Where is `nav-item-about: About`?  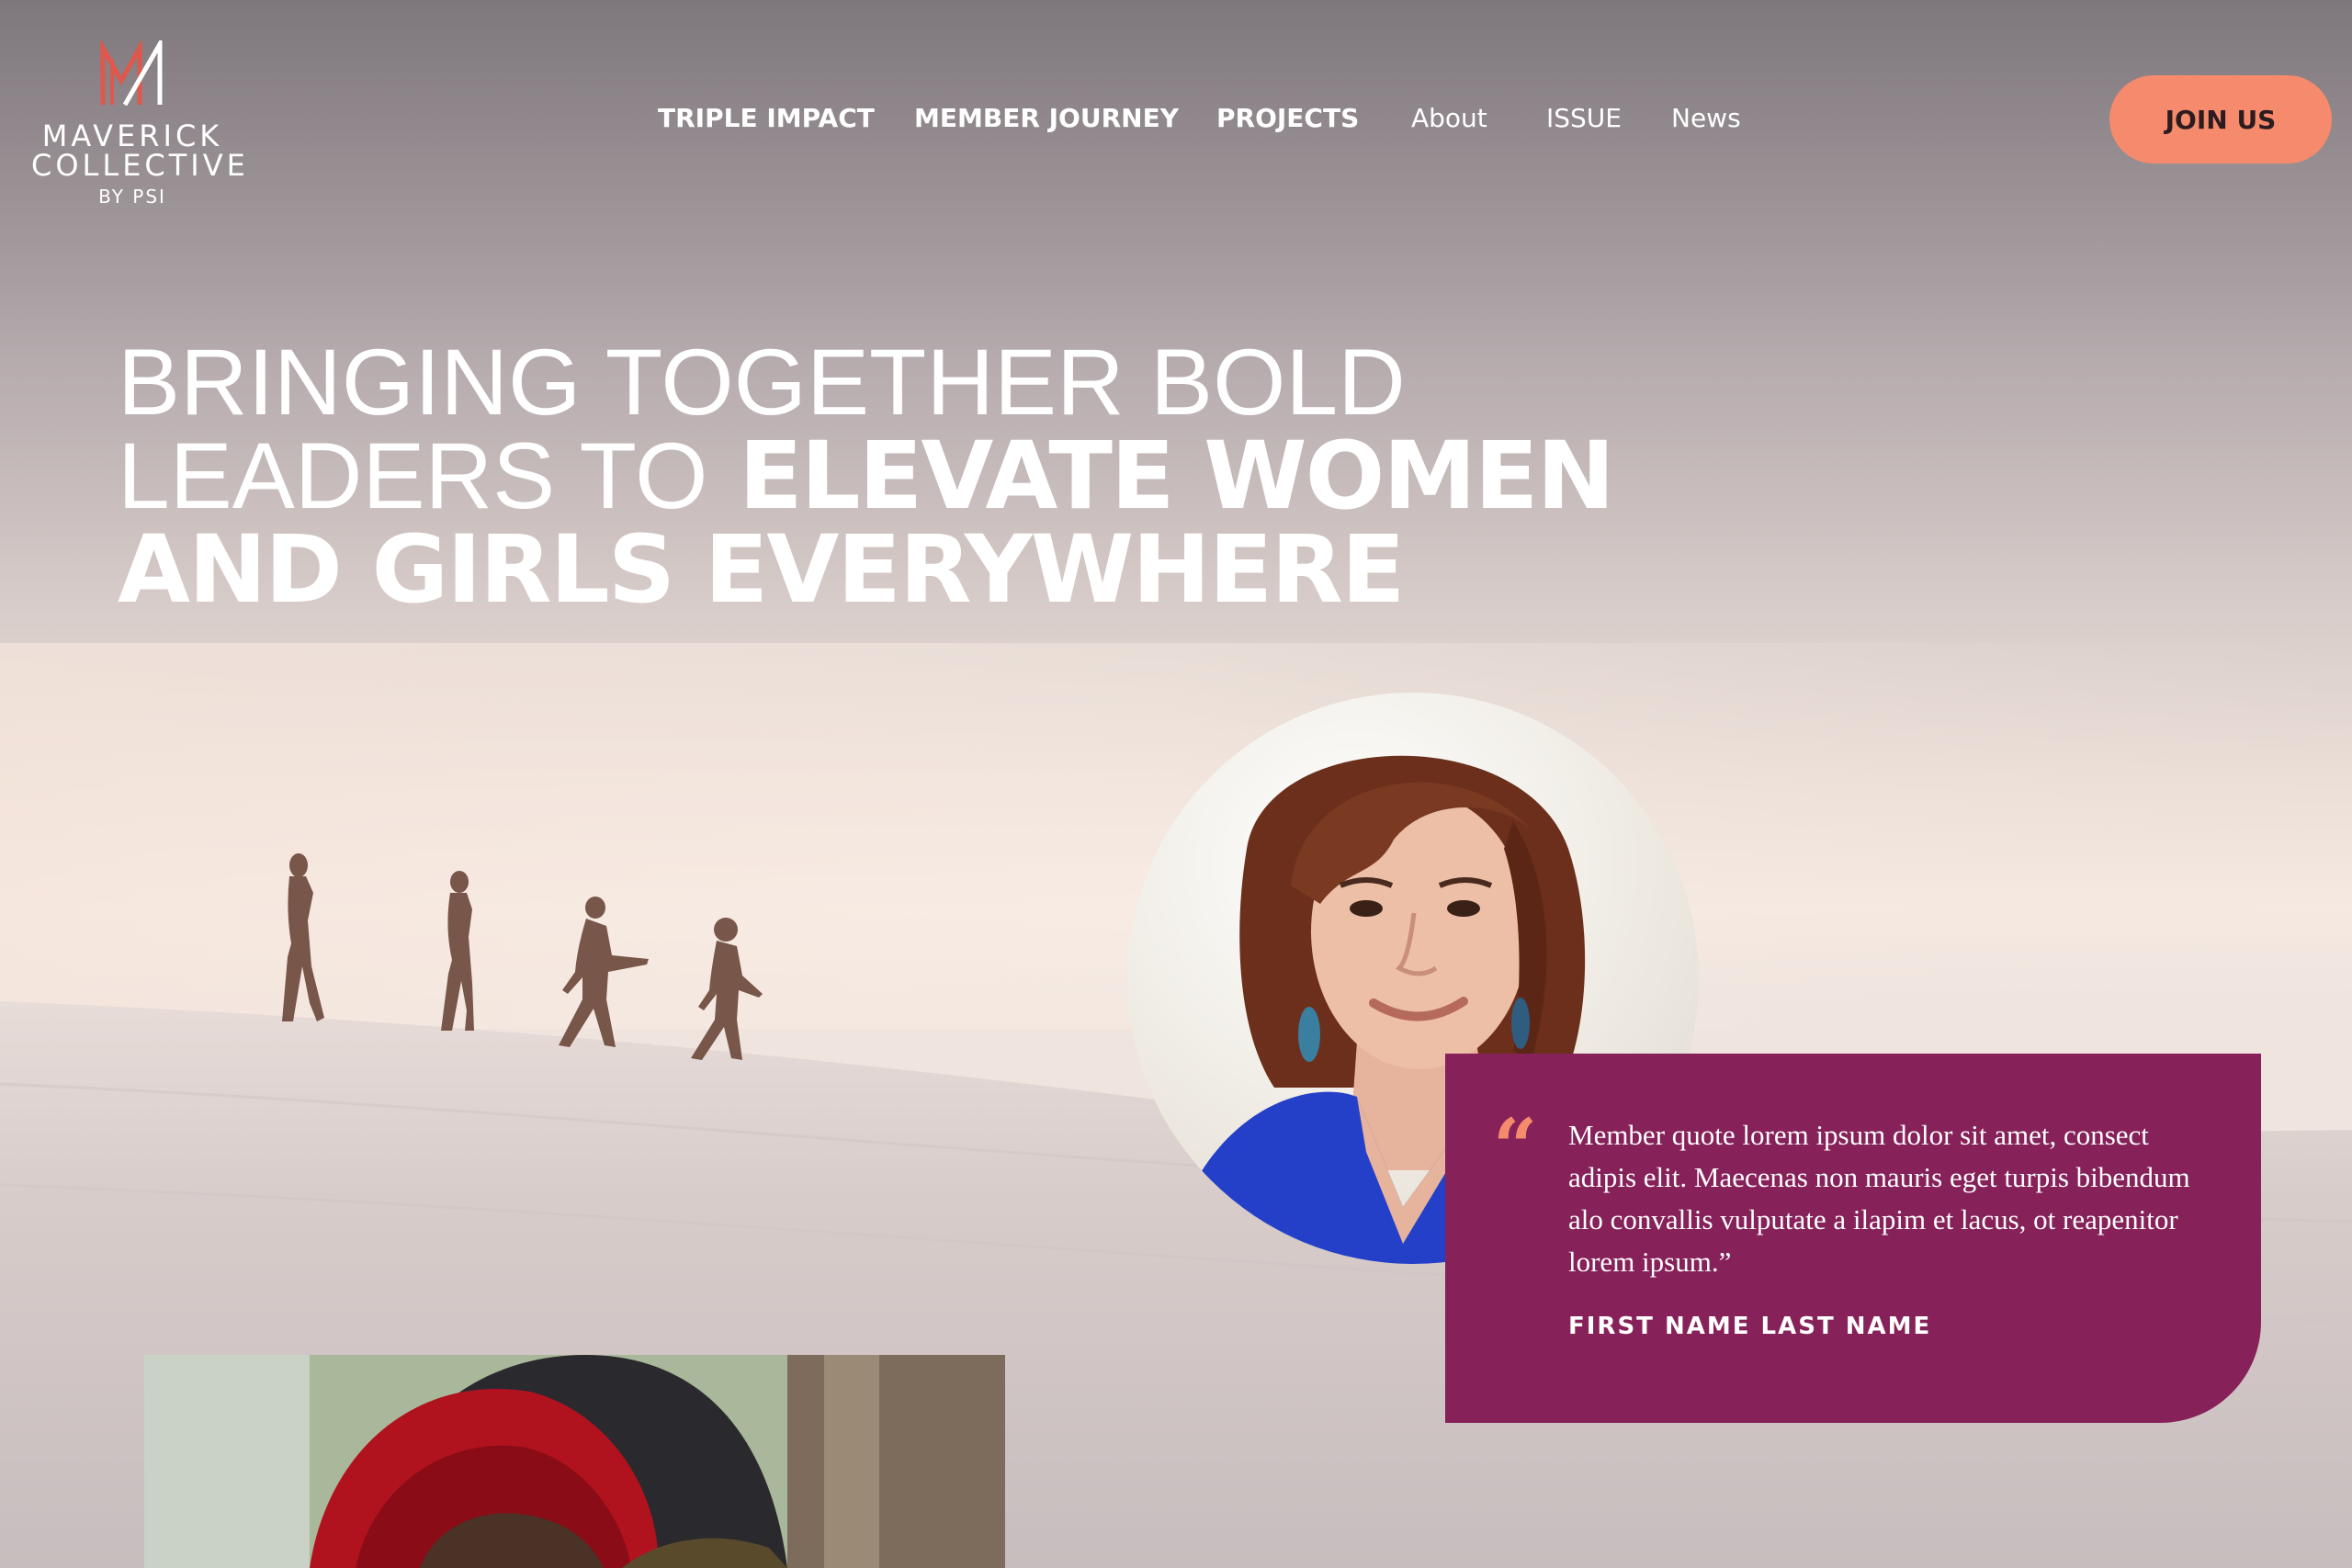 nav-item-about: About is located at coordinates (1449, 118).